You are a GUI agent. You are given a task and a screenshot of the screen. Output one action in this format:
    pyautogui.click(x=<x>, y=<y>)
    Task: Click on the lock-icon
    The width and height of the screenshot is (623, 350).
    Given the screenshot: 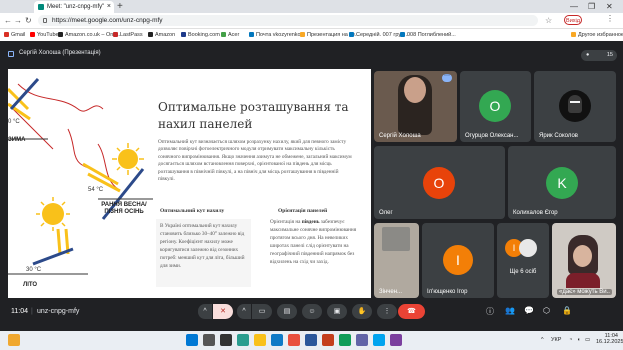 What is the action you would take?
    pyautogui.click(x=45, y=20)
    